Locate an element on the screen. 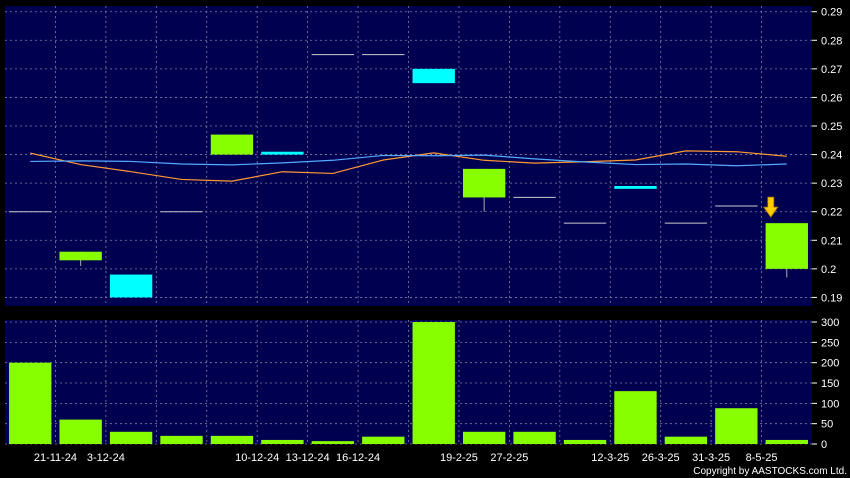  x-tick-label: 8-5-25 is located at coordinates (762, 458).